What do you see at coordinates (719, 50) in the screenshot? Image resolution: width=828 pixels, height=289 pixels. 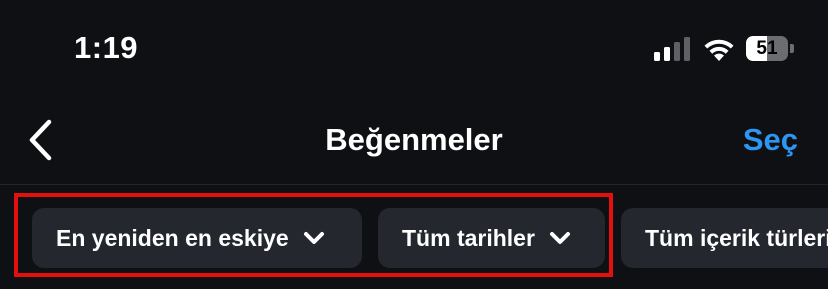 I see `wifi-icon` at bounding box center [719, 50].